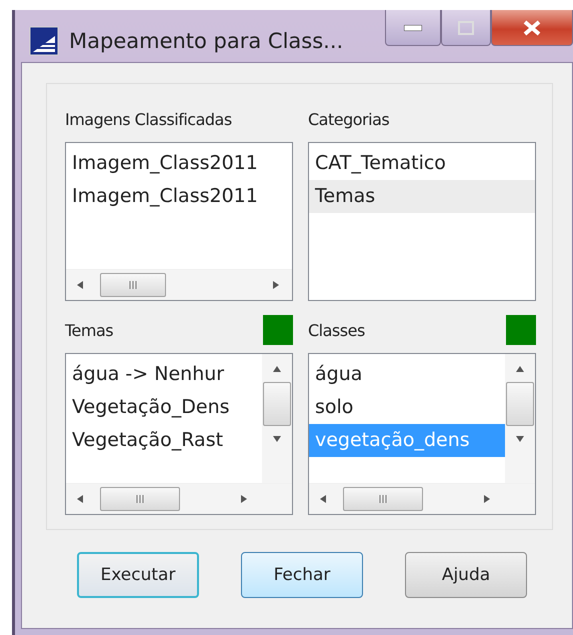 The width and height of the screenshot is (573, 635). What do you see at coordinates (164, 374) in the screenshot?
I see `list-item: água -> Nenhur` at bounding box center [164, 374].